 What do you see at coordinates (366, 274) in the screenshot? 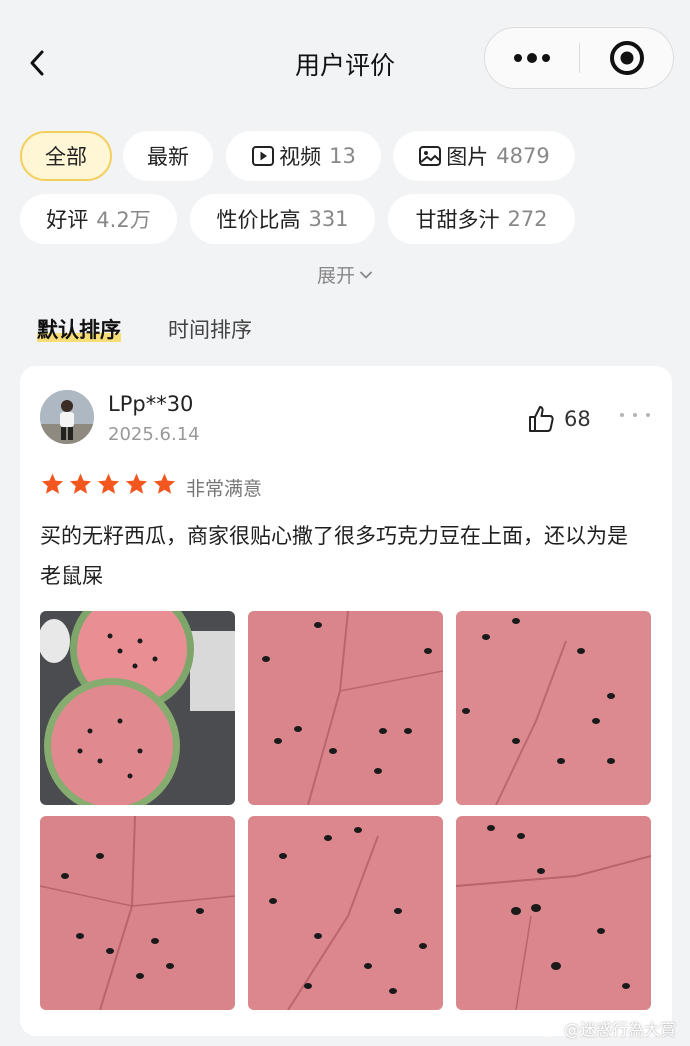
I see `chevron-down-icon` at bounding box center [366, 274].